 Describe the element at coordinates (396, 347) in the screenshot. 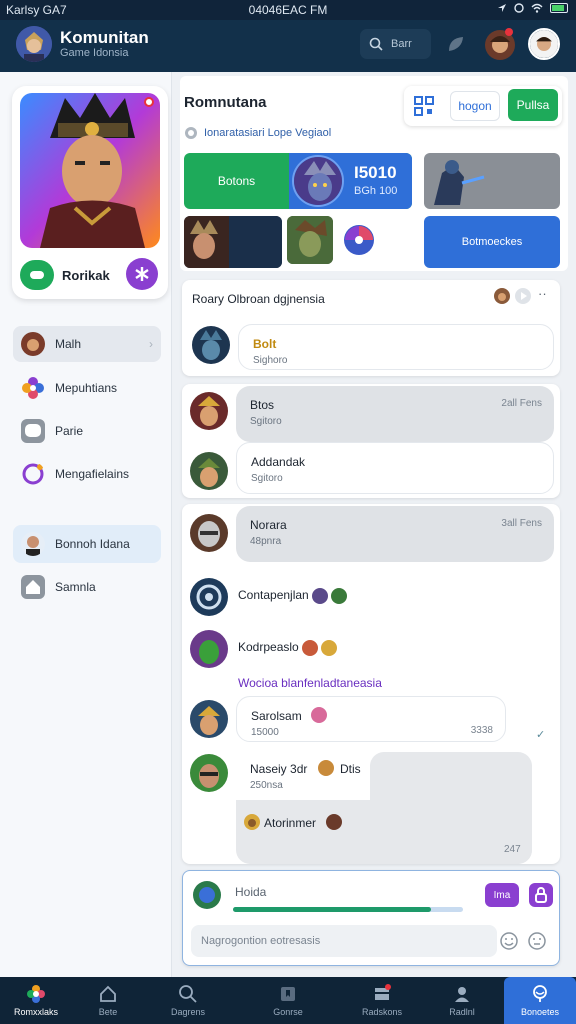

I see `post-bubble: Bolt Sighoro` at that location.